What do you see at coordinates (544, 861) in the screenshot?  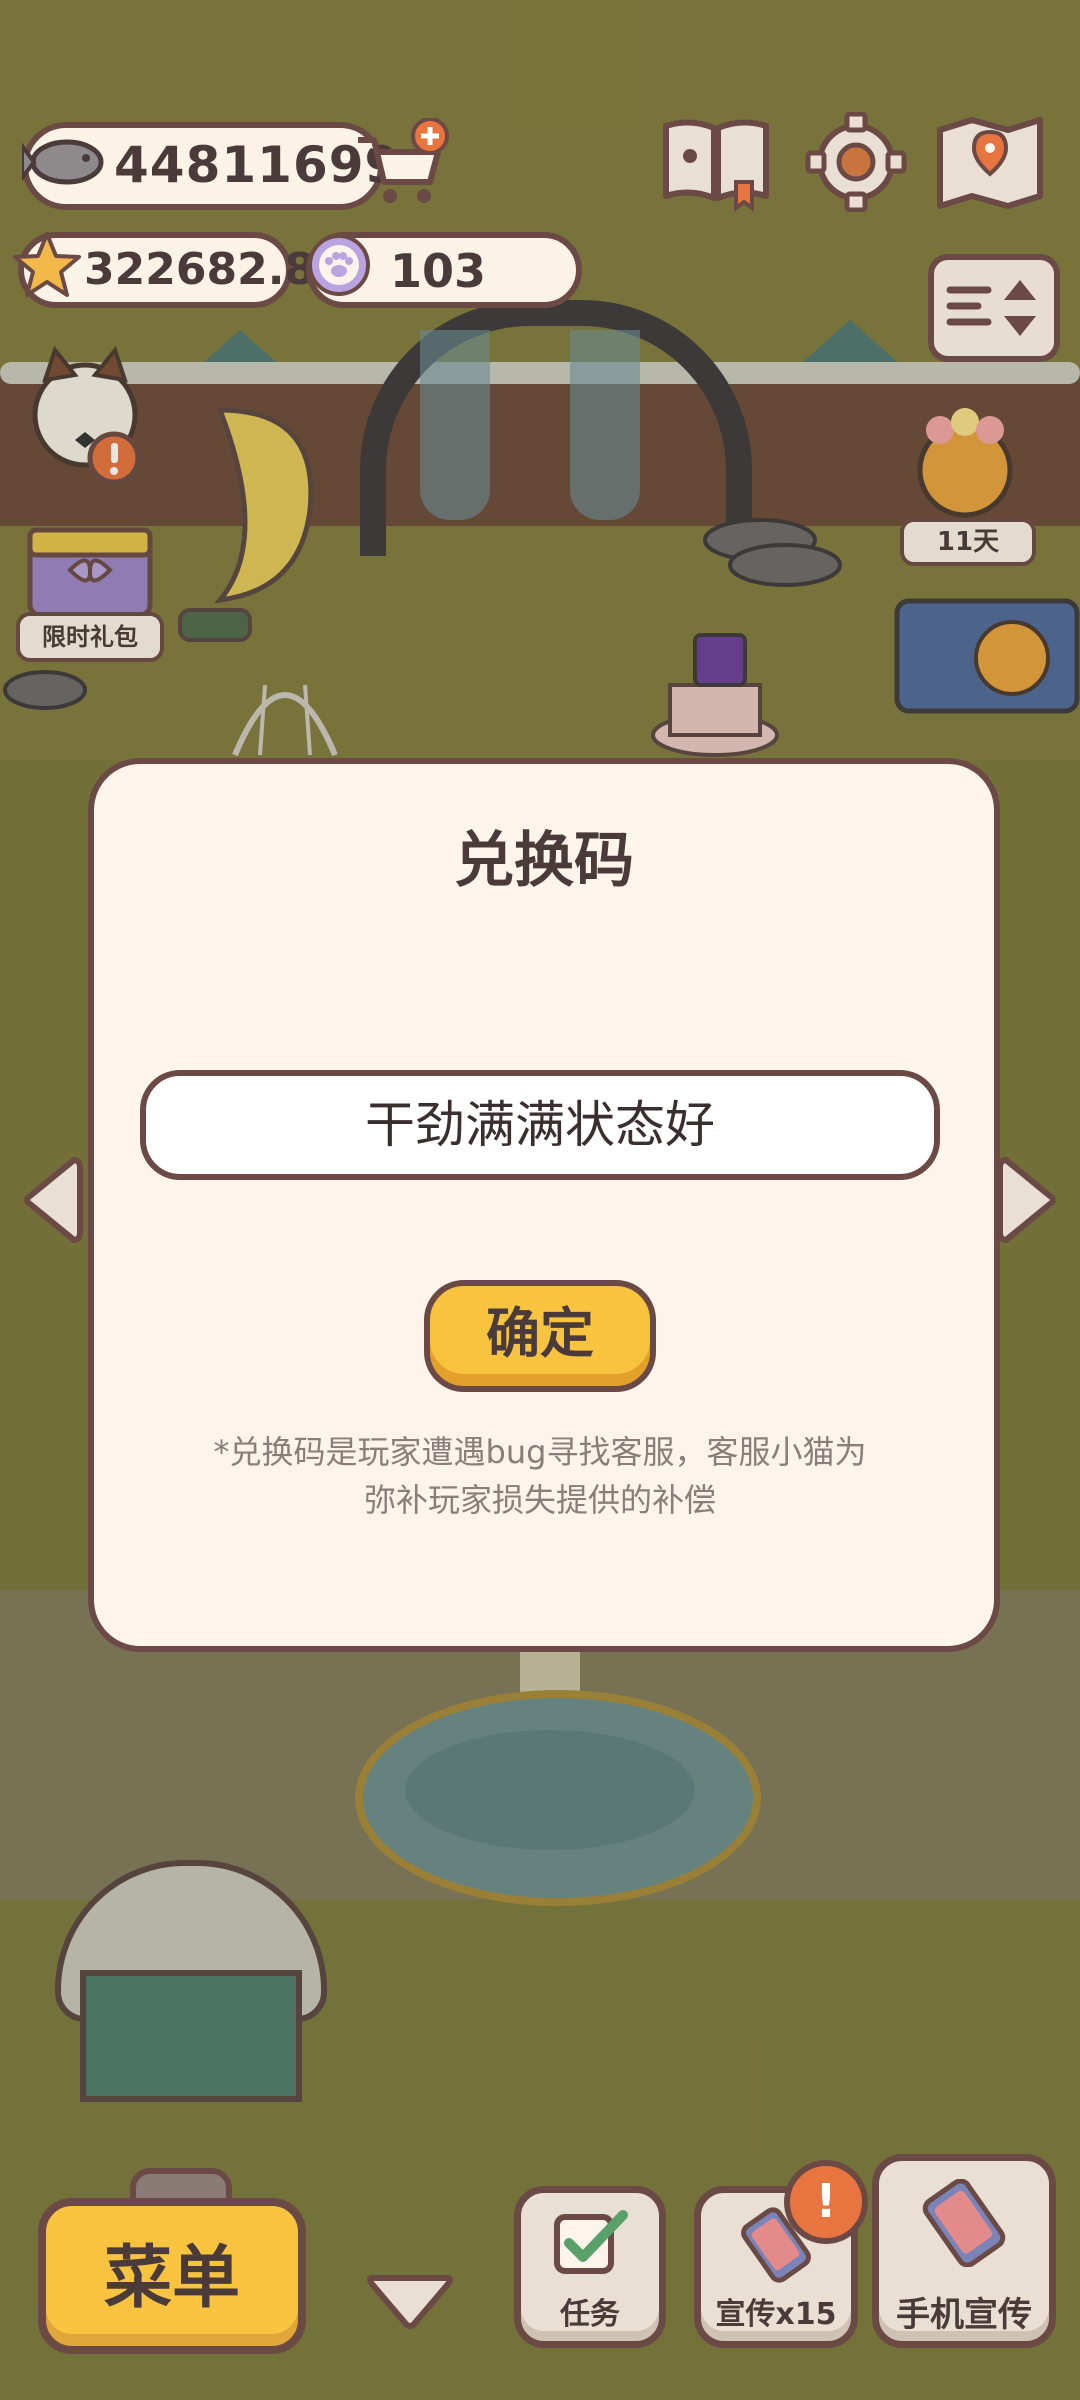 I see `dialog-title: 兑换码` at bounding box center [544, 861].